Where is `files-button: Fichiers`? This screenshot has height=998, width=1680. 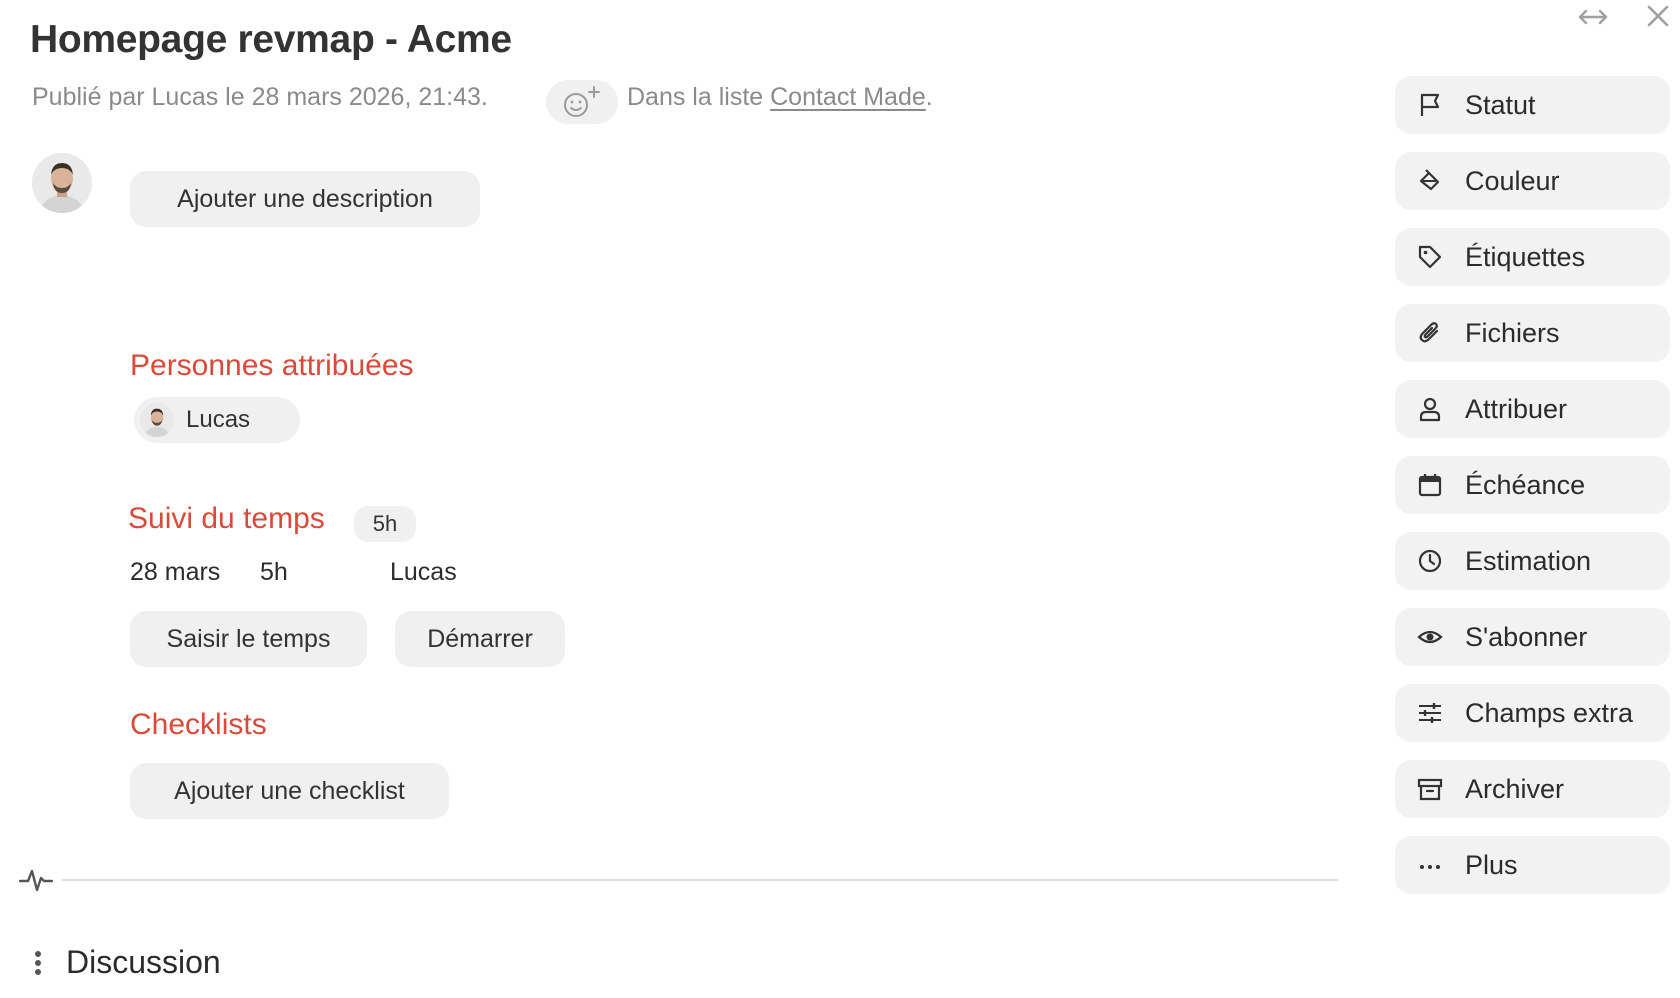 files-button: Fichiers is located at coordinates (1532, 333).